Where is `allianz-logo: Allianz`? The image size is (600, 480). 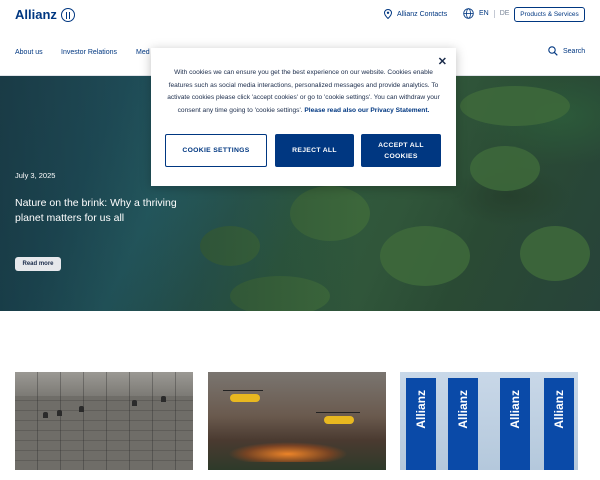 allianz-logo: Allianz is located at coordinates (45, 14).